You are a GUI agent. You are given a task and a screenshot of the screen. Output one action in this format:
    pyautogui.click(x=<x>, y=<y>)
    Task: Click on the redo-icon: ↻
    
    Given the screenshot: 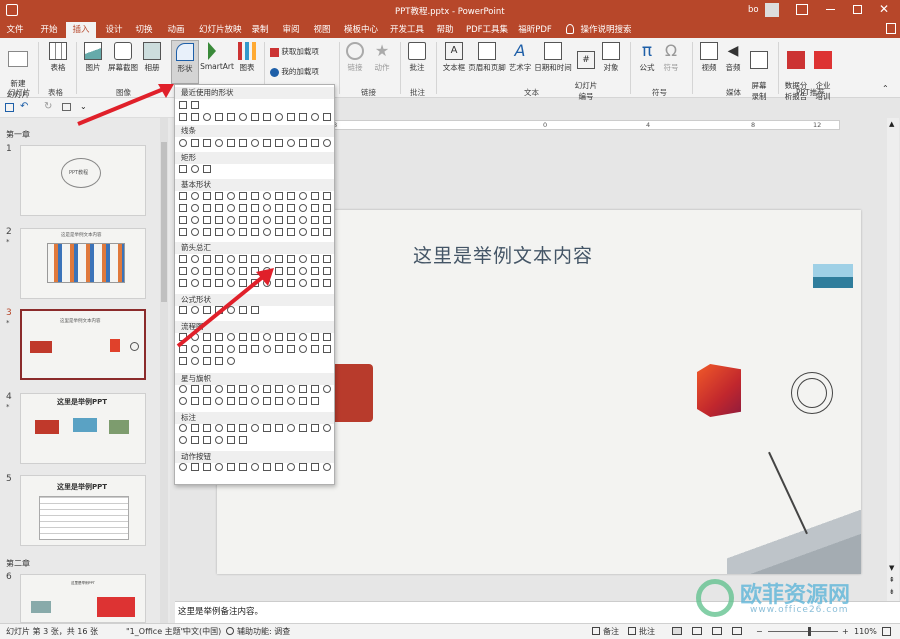 What is the action you would take?
    pyautogui.click(x=48, y=106)
    